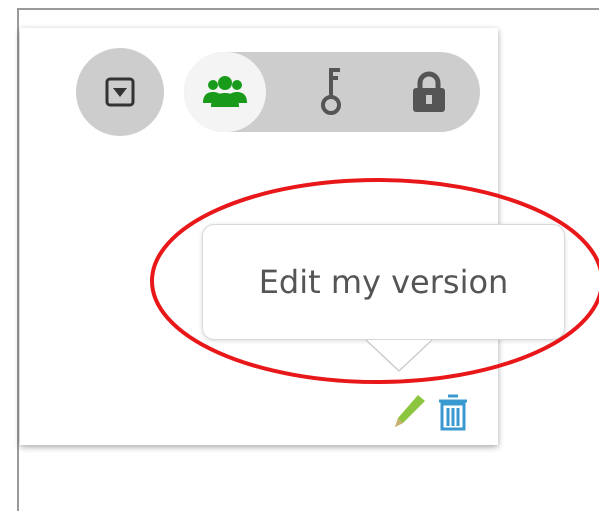 The height and width of the screenshot is (511, 599). What do you see at coordinates (429, 92) in the screenshot?
I see `padlock-icon` at bounding box center [429, 92].